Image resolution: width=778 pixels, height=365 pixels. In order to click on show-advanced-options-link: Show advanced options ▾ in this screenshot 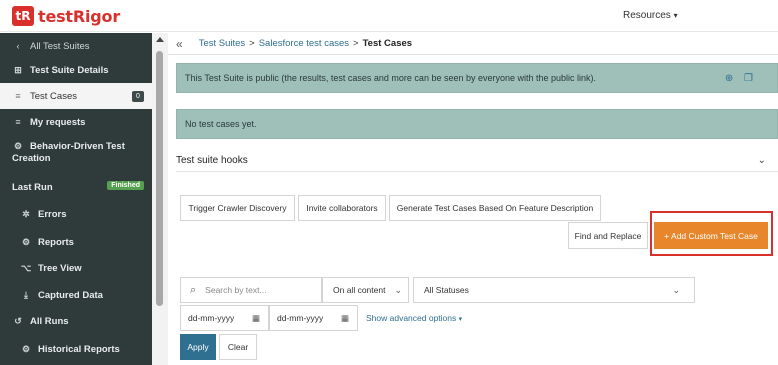, I will do `click(414, 318)`.